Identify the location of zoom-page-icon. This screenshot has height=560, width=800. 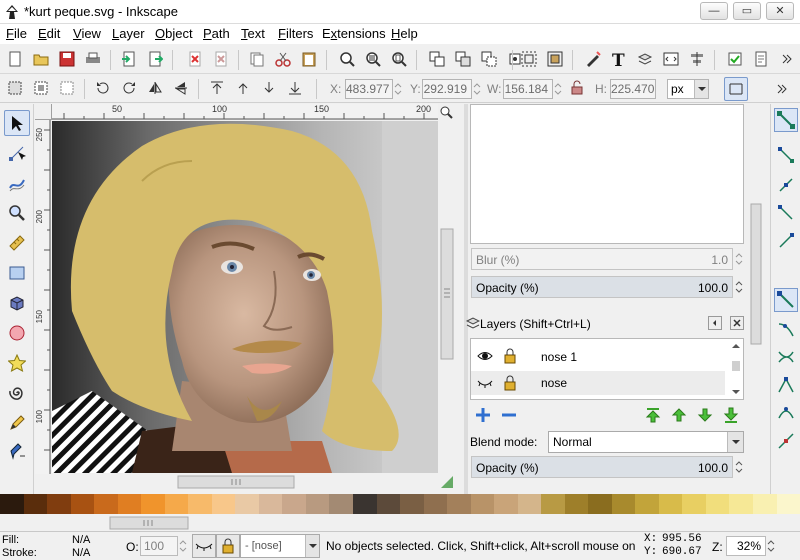
(399, 59).